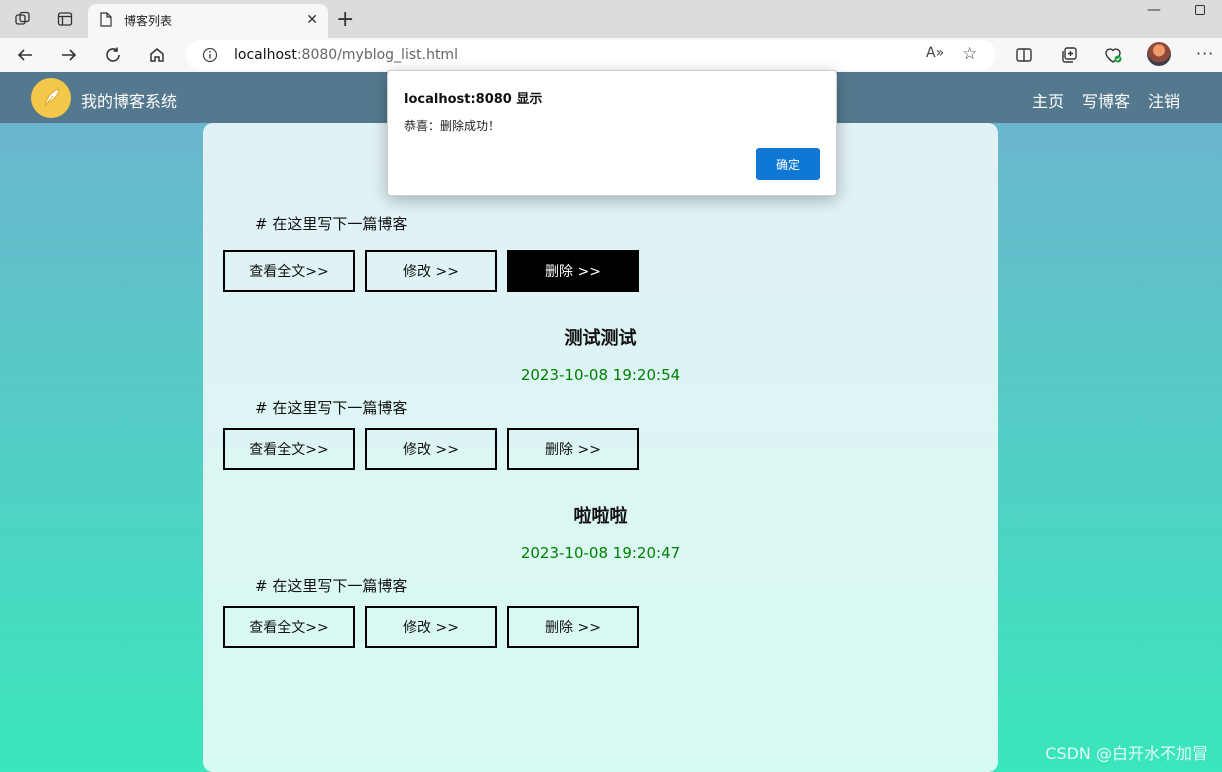  Describe the element at coordinates (600, 338) in the screenshot. I see `blog-title: 测试测试` at that location.